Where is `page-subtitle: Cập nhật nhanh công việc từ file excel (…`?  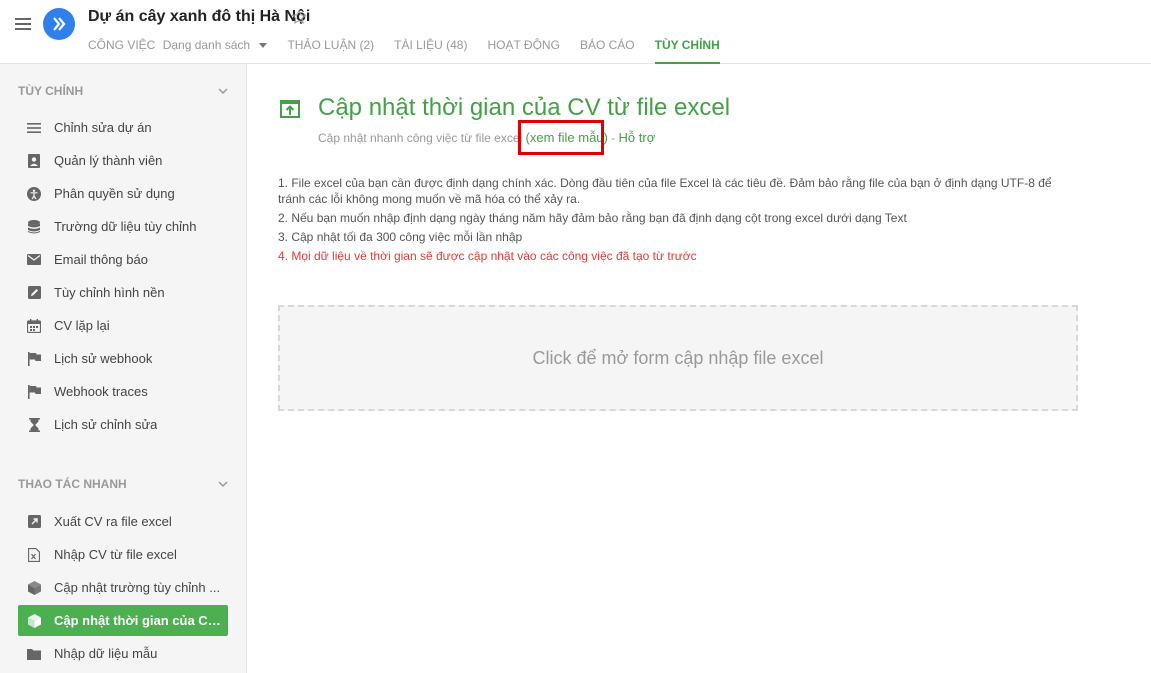 page-subtitle: Cập nhật nhanh công việc từ file excel (… is located at coordinates (486, 137).